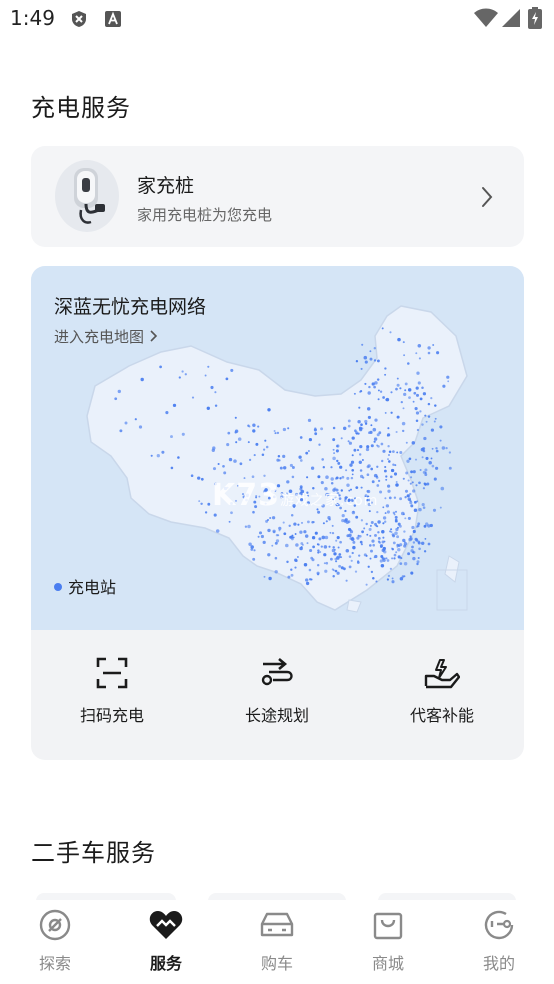  I want to click on service-icon, so click(166, 925).